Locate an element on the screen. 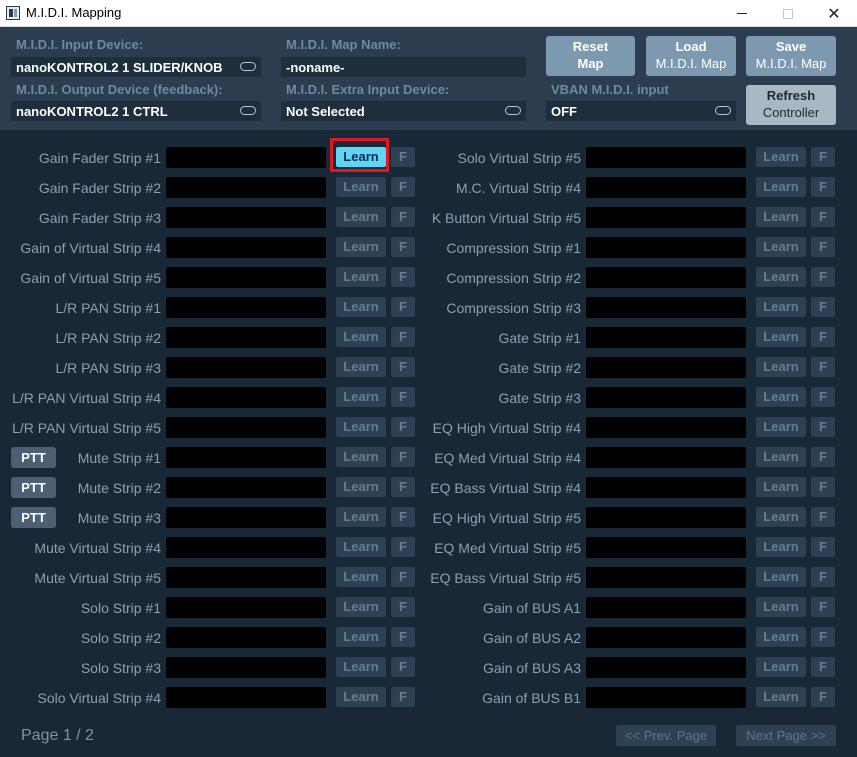 This screenshot has height=757, width=857. next-page-button: Next Page >> is located at coordinates (786, 735).